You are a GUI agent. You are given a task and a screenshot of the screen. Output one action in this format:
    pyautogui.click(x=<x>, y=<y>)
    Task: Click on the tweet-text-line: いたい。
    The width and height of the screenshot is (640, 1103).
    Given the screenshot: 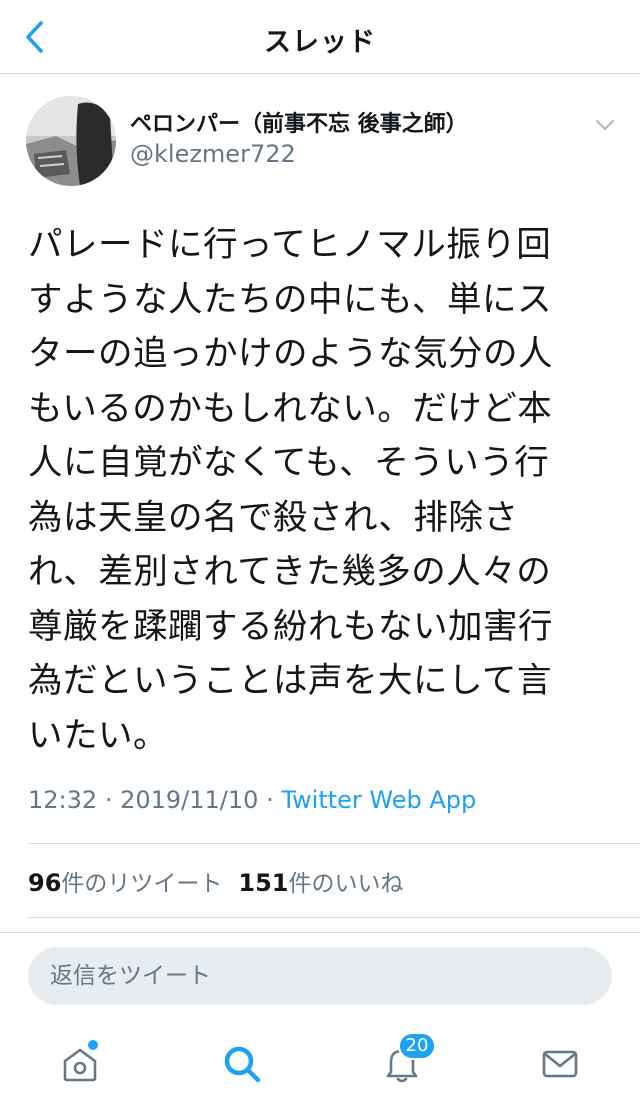 What is the action you would take?
    pyautogui.click(x=98, y=735)
    